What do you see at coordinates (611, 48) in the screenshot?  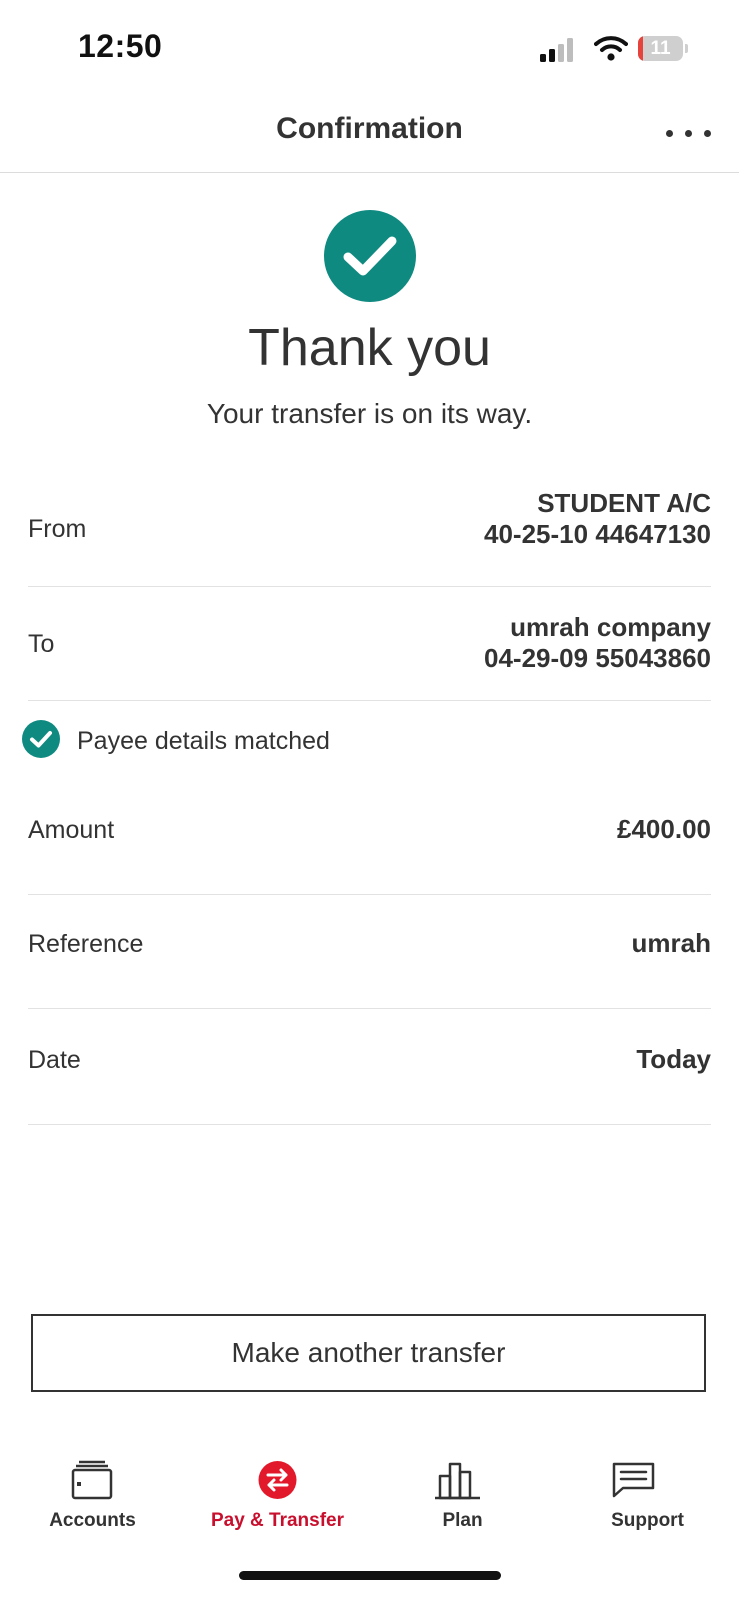 I see `wifi-icon` at bounding box center [611, 48].